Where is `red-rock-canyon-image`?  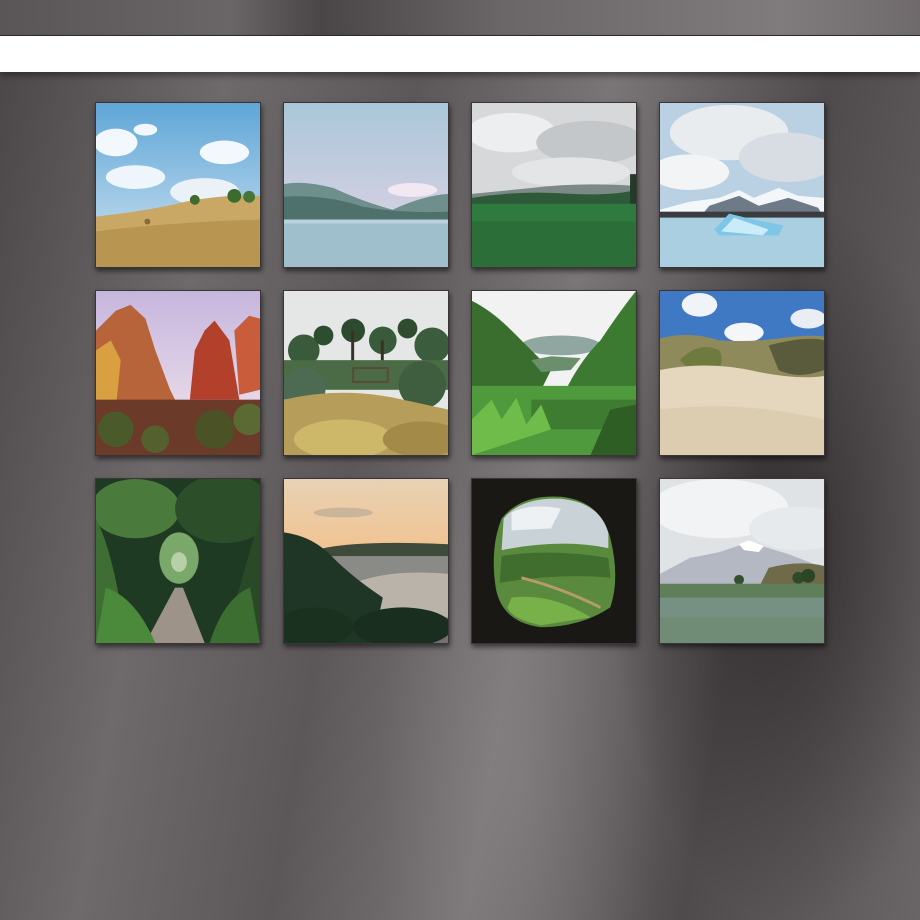 red-rock-canyon-image is located at coordinates (178, 373).